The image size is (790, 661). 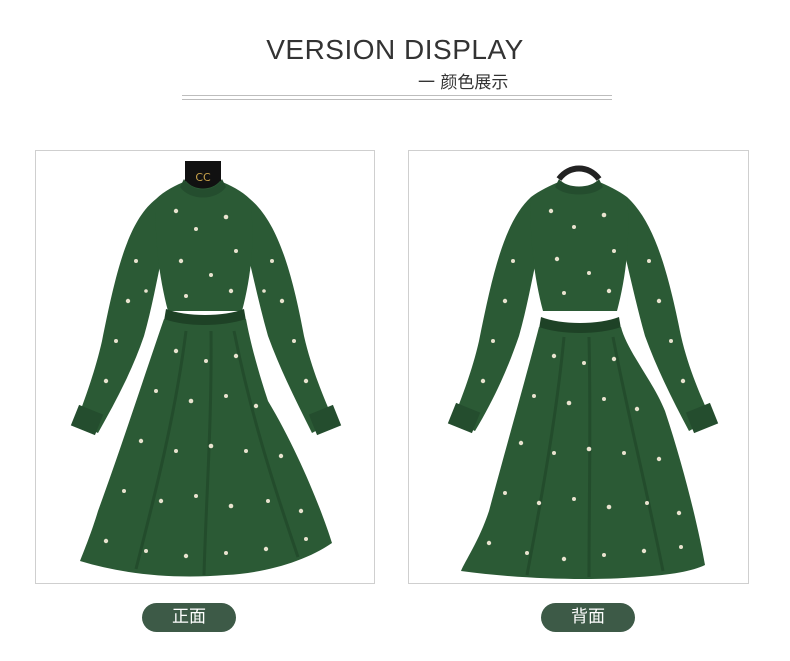 I want to click on hanger, so click(x=579, y=173).